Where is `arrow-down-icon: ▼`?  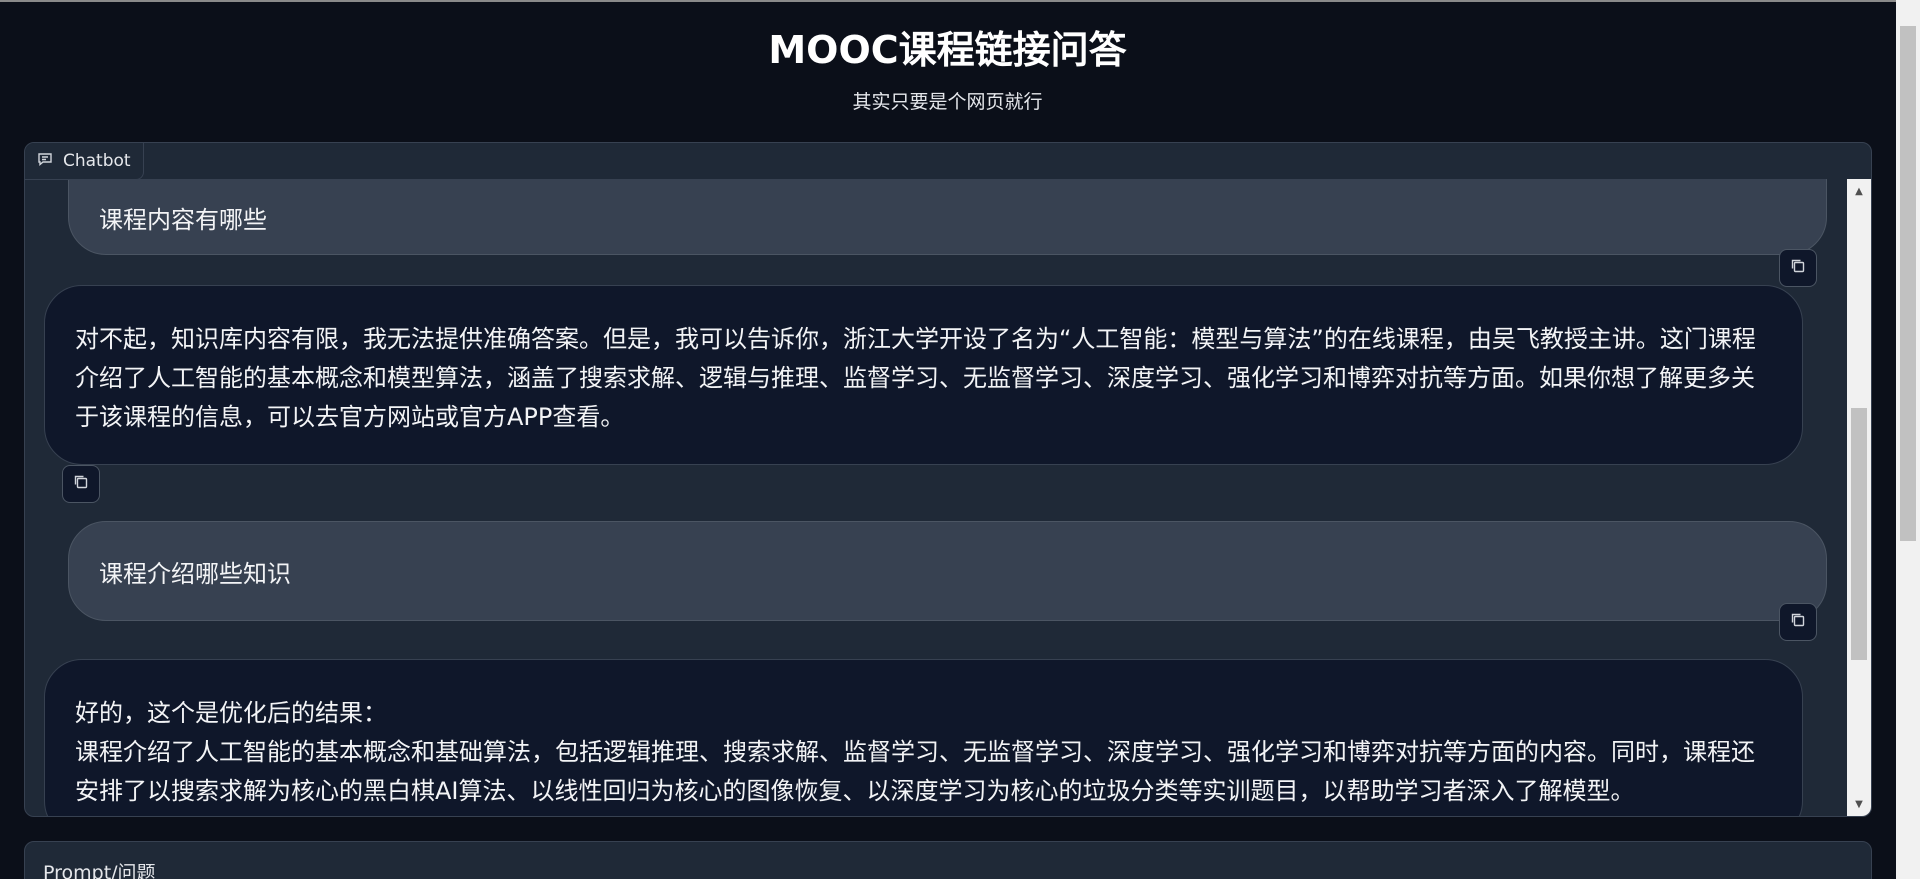
arrow-down-icon: ▼ is located at coordinates (1859, 804).